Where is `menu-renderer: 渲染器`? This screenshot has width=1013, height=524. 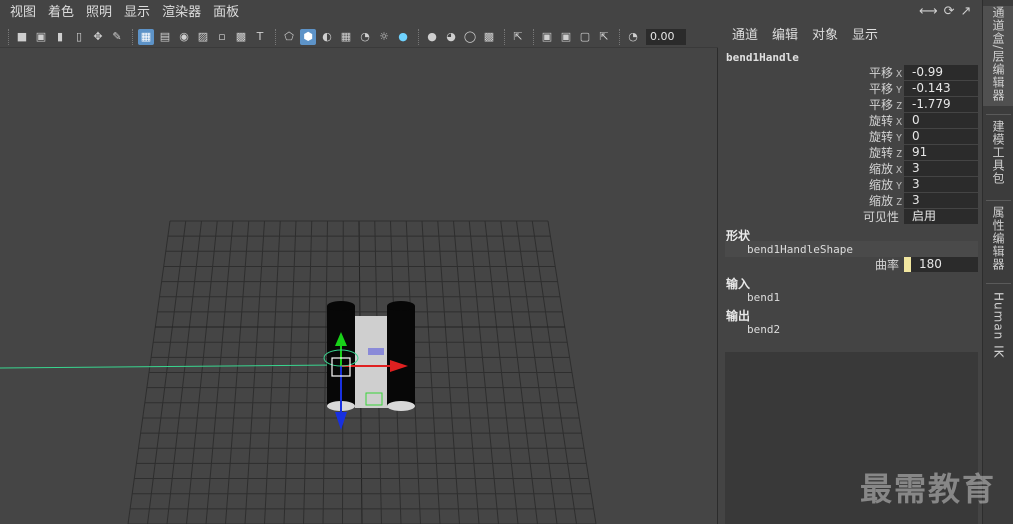
menu-renderer: 渲染器 is located at coordinates (181, 13).